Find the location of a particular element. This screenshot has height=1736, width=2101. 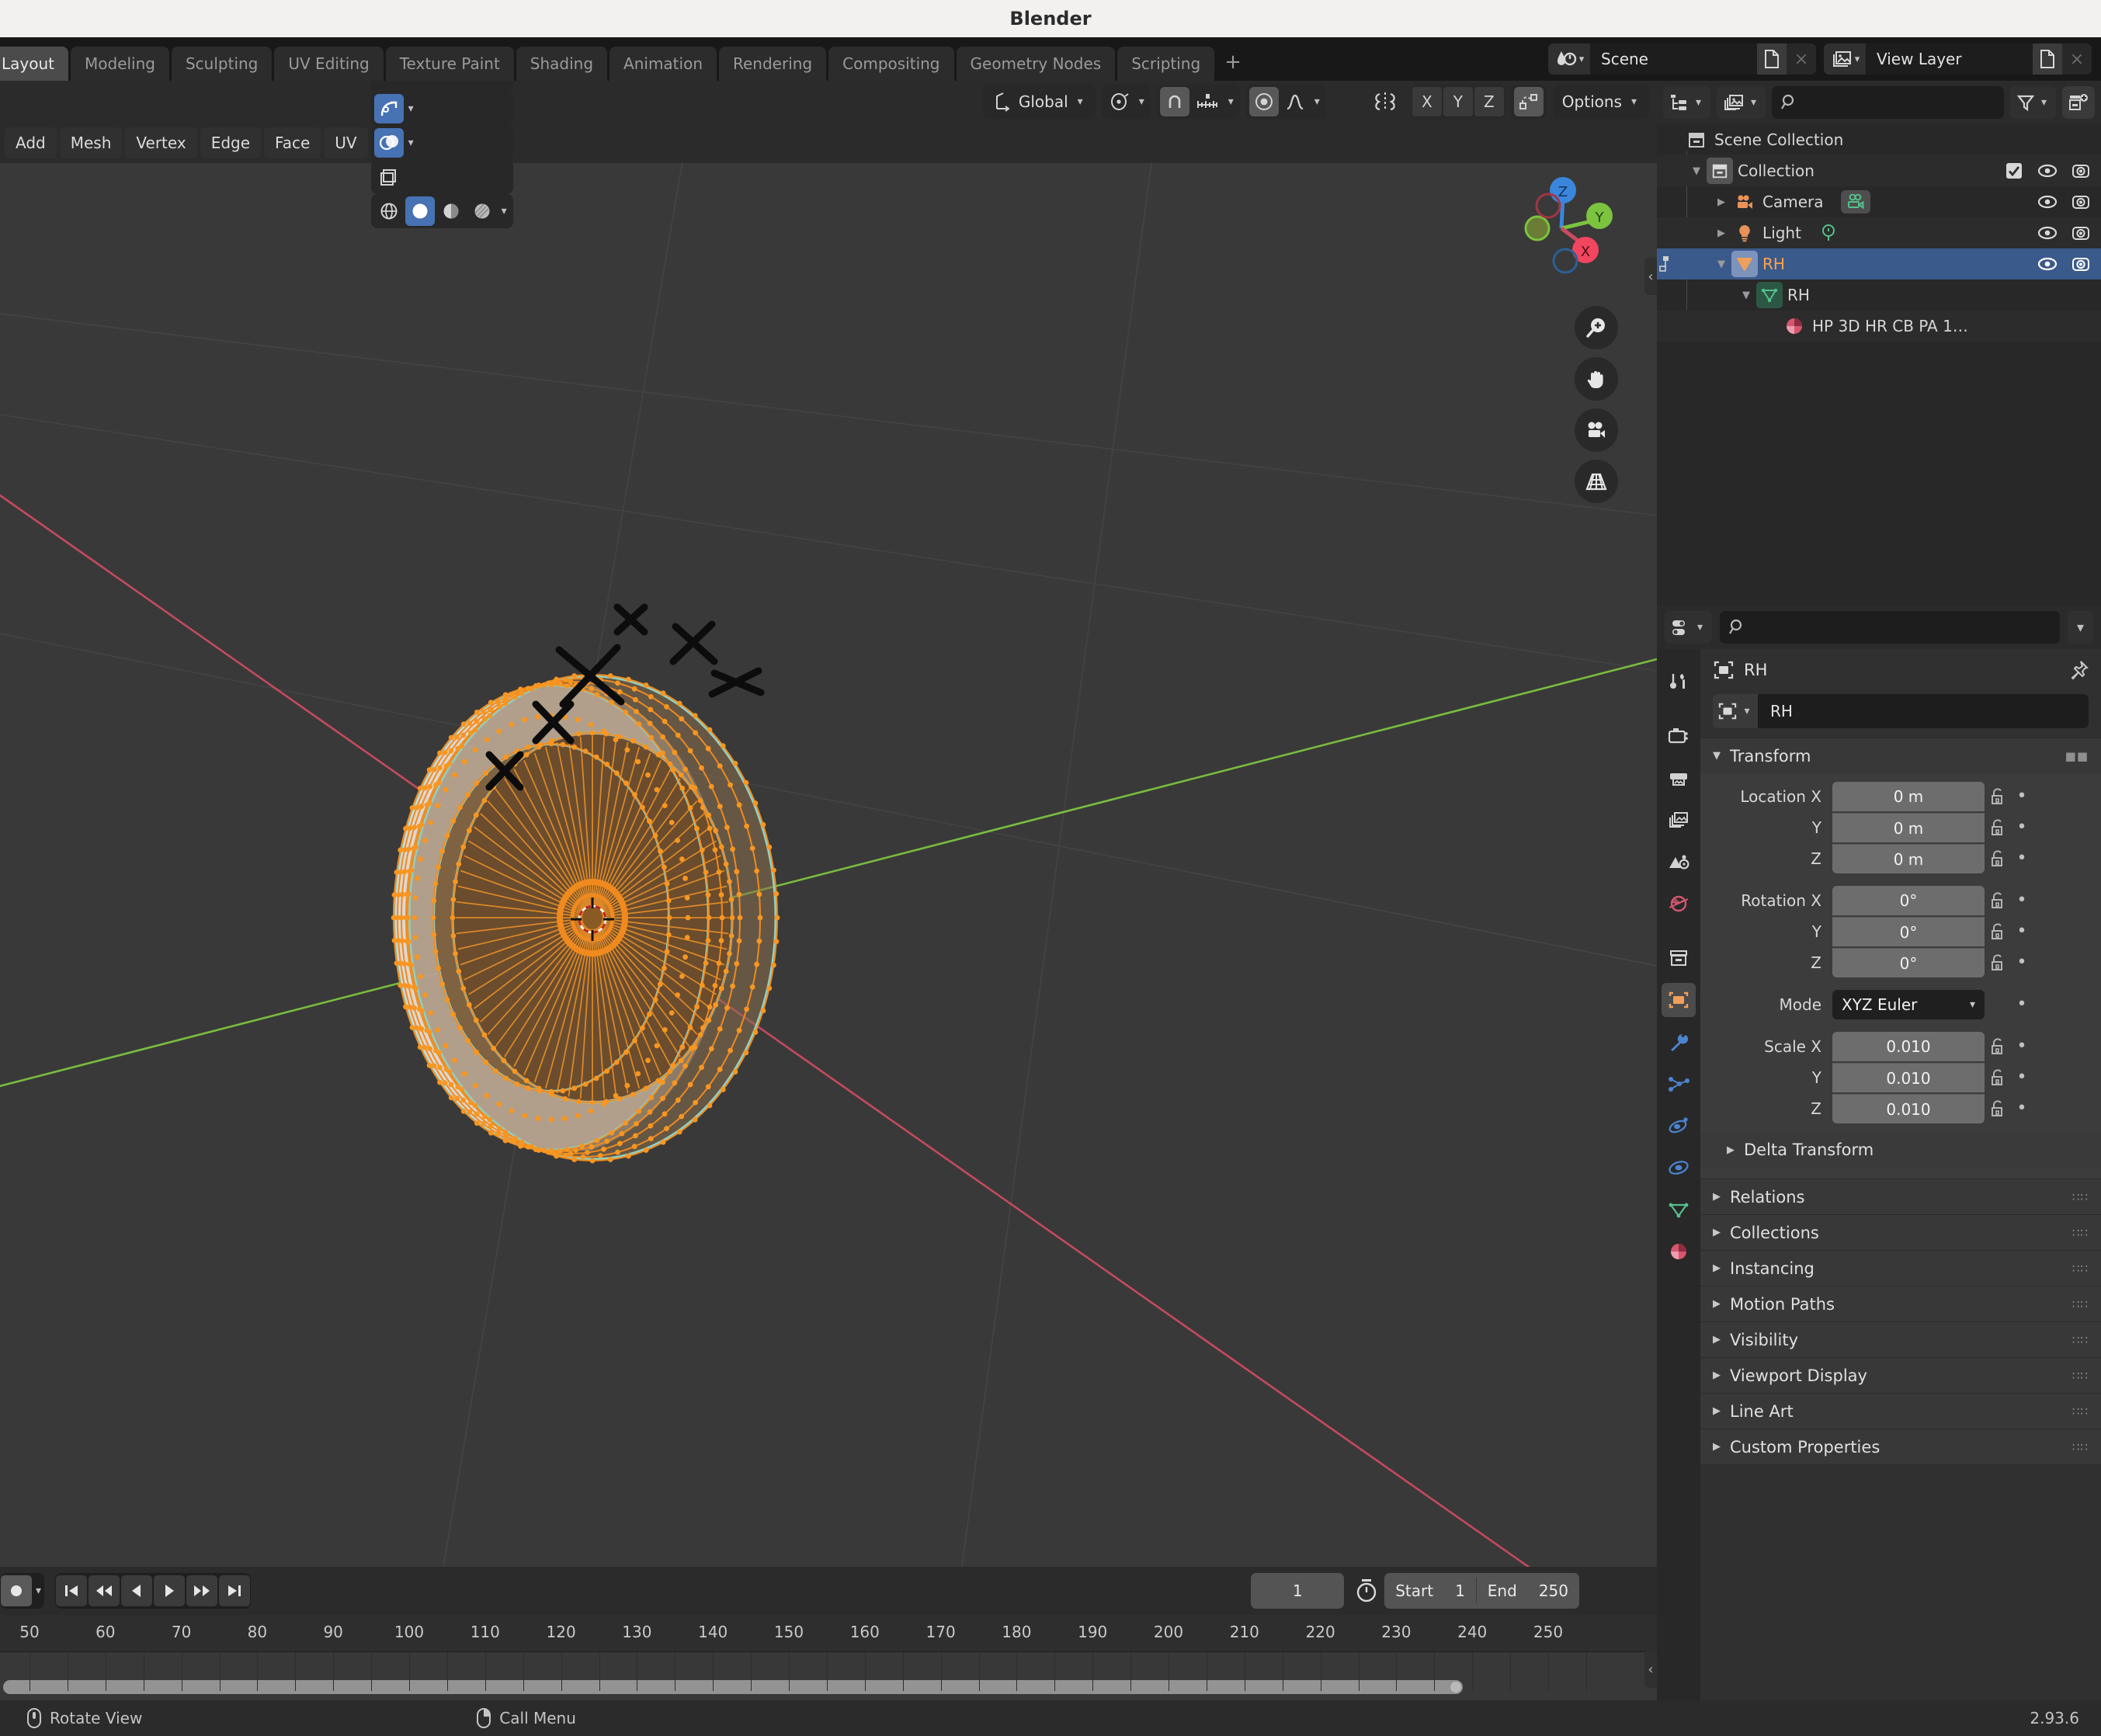

snap-magnet-icon is located at coordinates (1174, 102).